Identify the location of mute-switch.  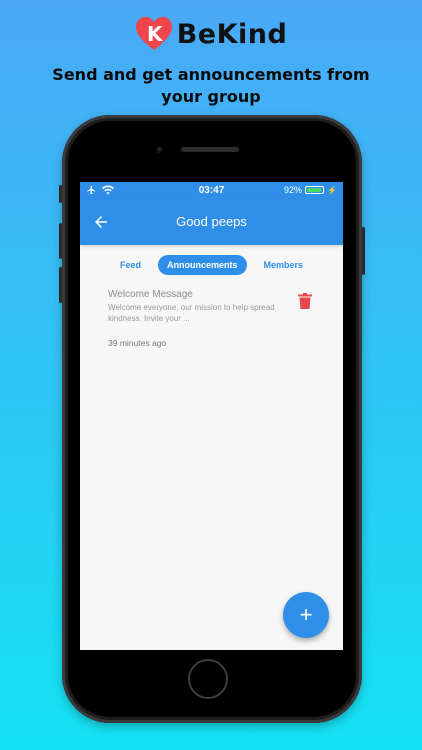
(60, 194).